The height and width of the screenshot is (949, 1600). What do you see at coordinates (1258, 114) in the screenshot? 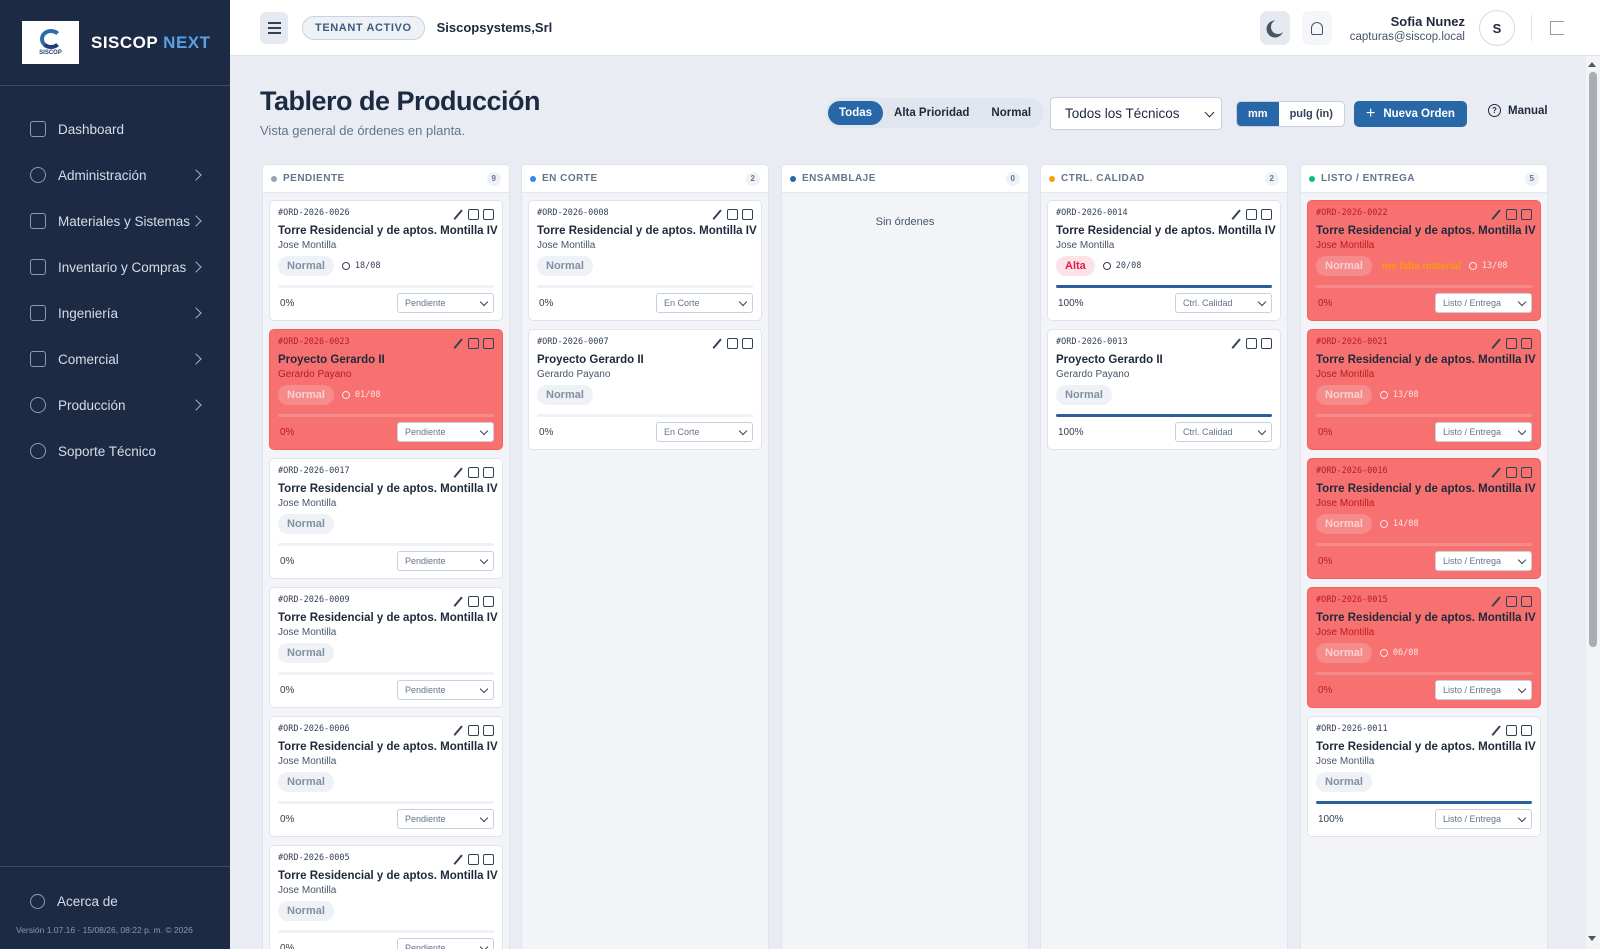
I see `unit-mm: mm` at bounding box center [1258, 114].